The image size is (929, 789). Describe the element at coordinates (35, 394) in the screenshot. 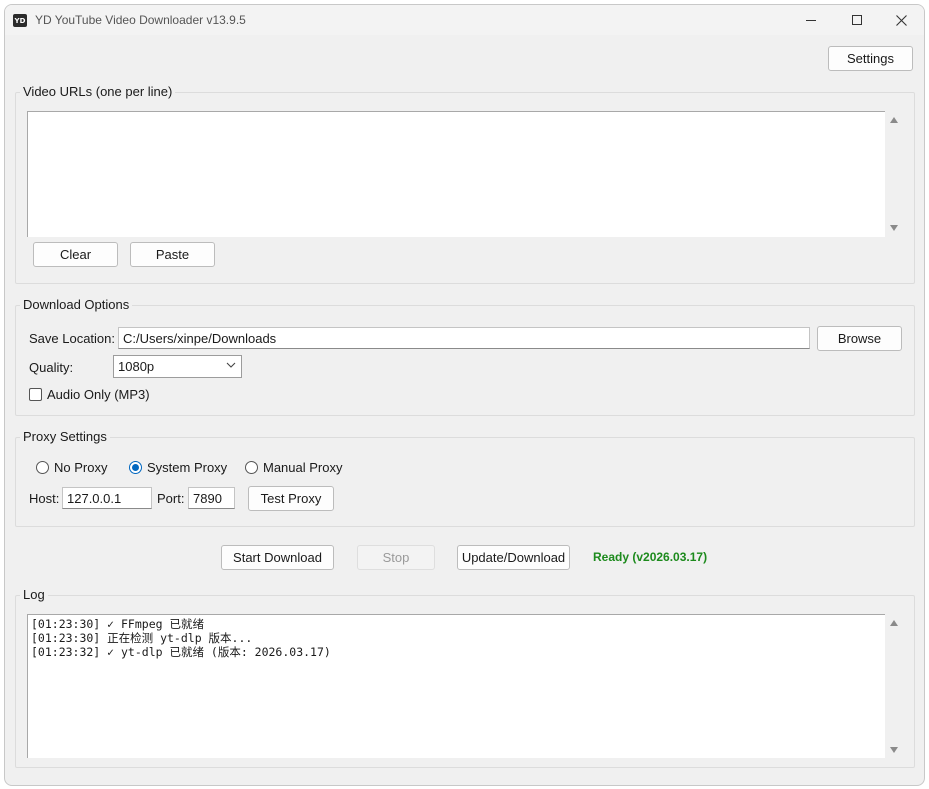

I see `audio-only-checkbox` at that location.